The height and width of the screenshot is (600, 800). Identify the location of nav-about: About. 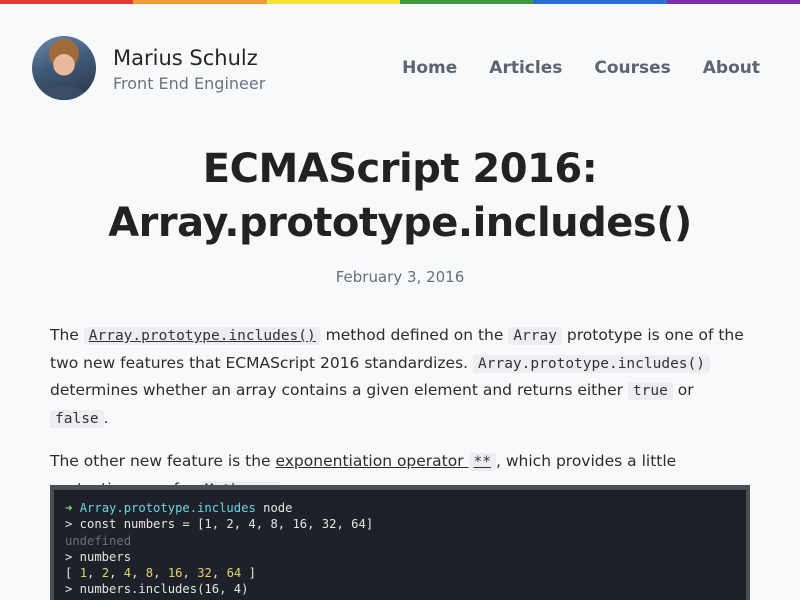
(731, 68).